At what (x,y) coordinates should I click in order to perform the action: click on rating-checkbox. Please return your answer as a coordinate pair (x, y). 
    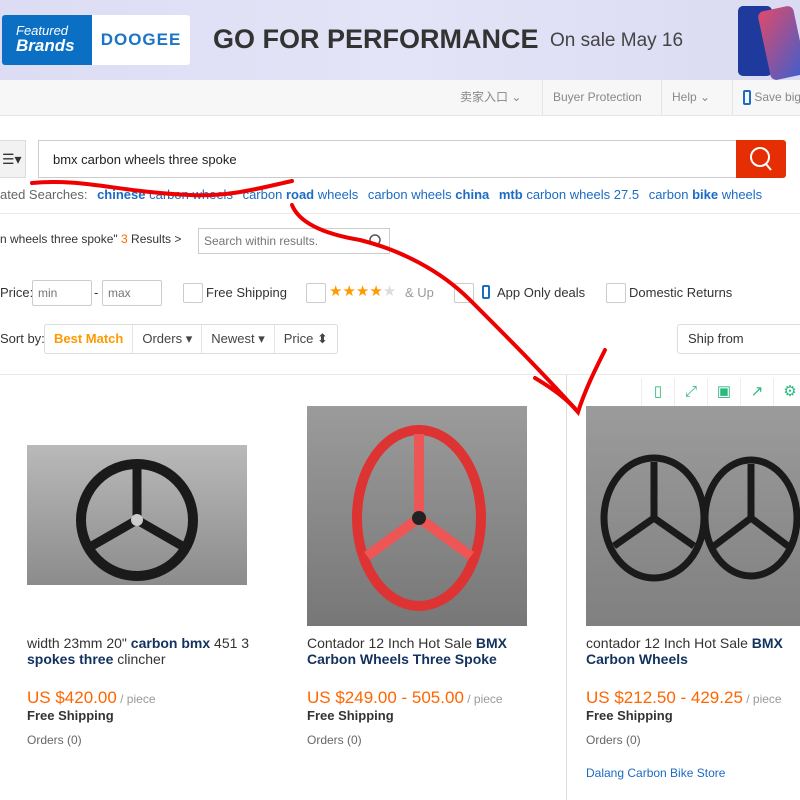
    Looking at the image, I should click on (316, 293).